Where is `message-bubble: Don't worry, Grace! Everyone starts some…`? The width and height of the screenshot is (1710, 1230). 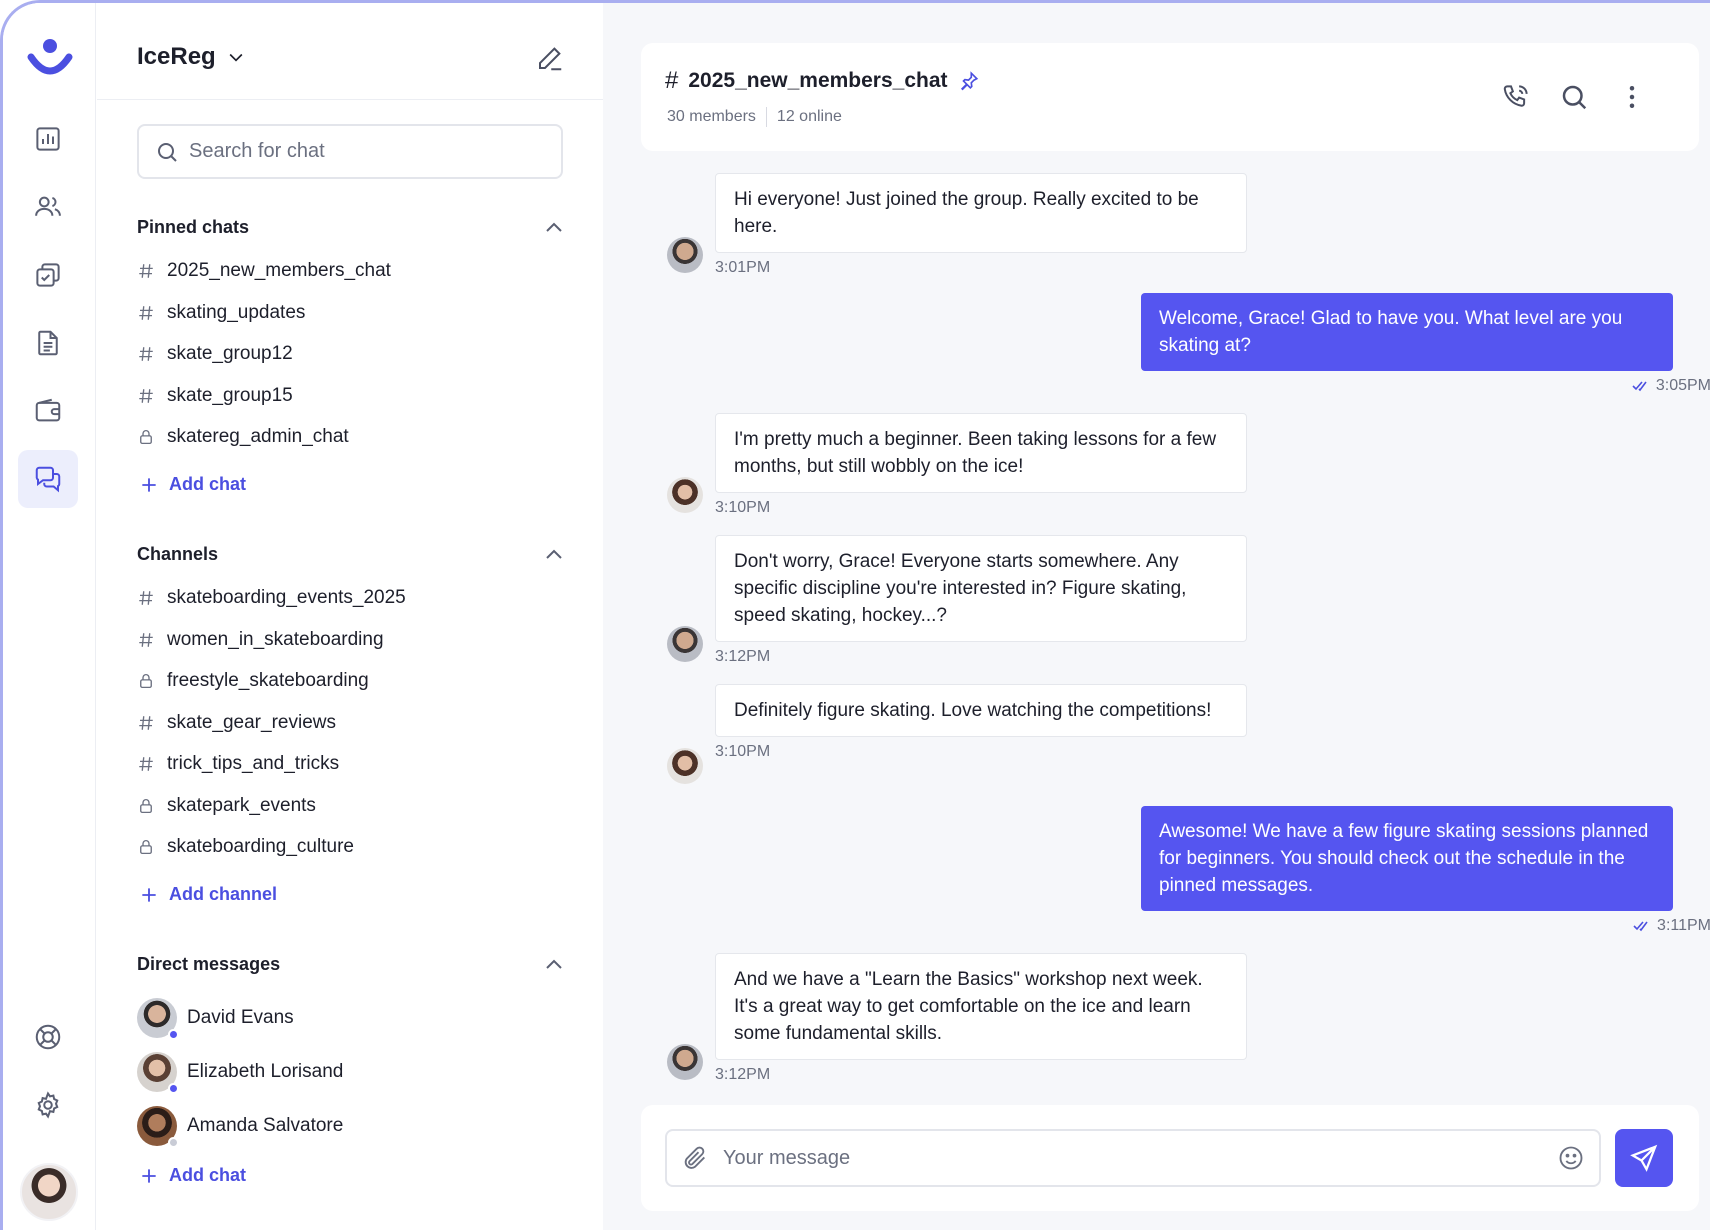
message-bubble: Don't worry, Grace! Everyone starts some… is located at coordinates (981, 588).